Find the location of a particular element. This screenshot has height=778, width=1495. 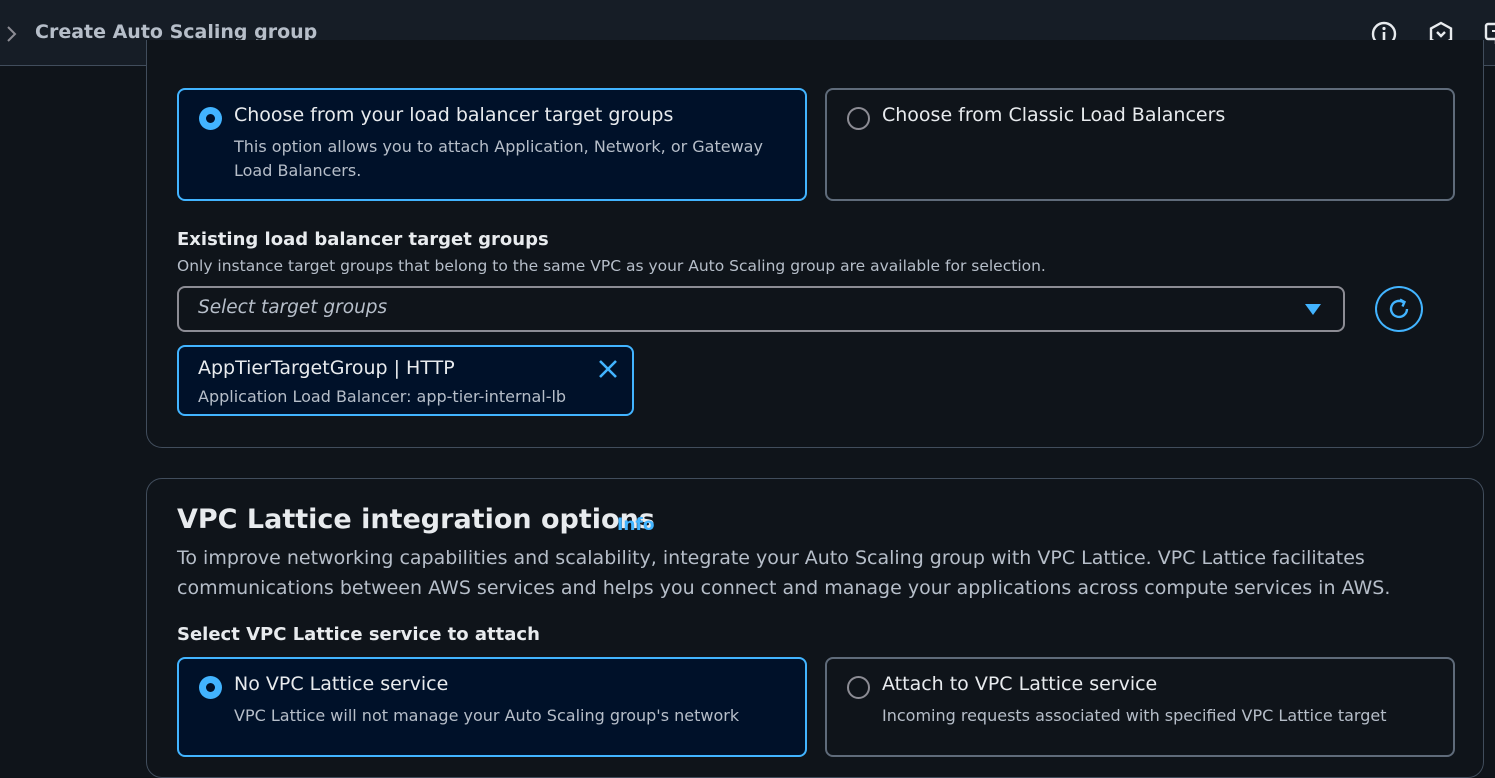

section-heading: VPC Lattice integration options is located at coordinates (416, 519).